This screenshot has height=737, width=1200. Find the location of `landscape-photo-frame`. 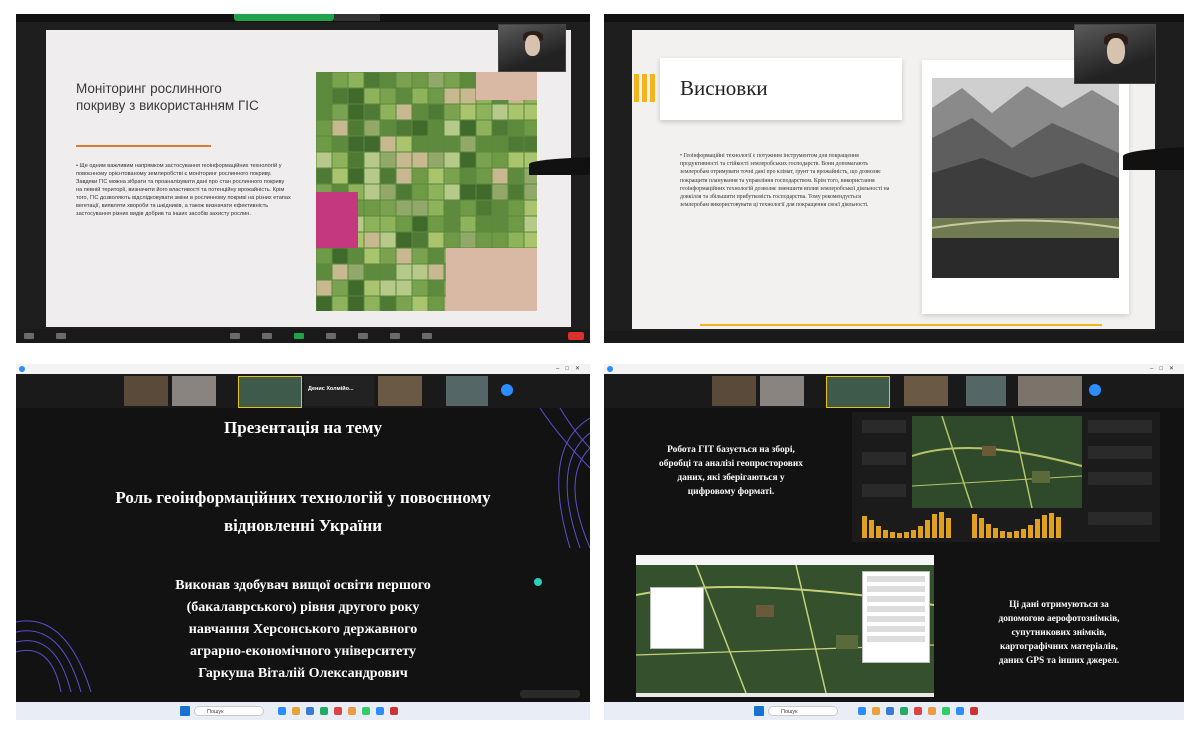

landscape-photo-frame is located at coordinates (1025, 187).